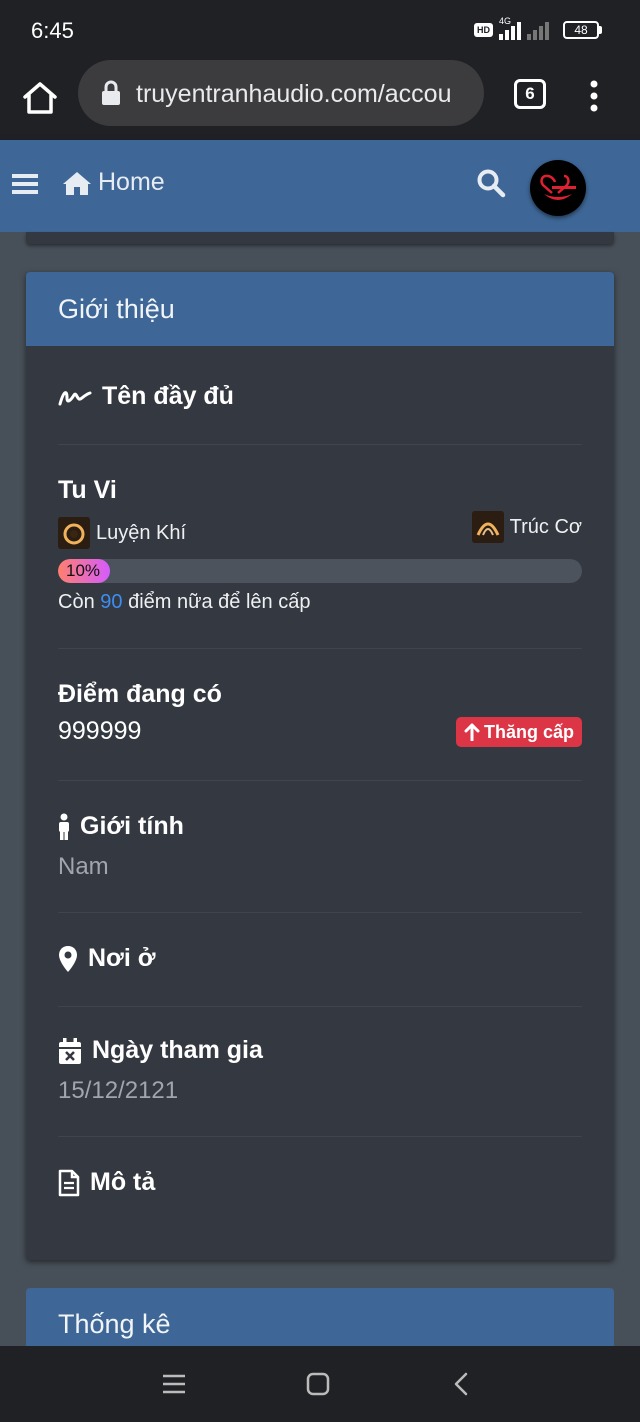 This screenshot has height=1422, width=640. Describe the element at coordinates (320, 715) in the screenshot. I see `points-section: Điểm đang có 999999 Thăng cấp` at that location.